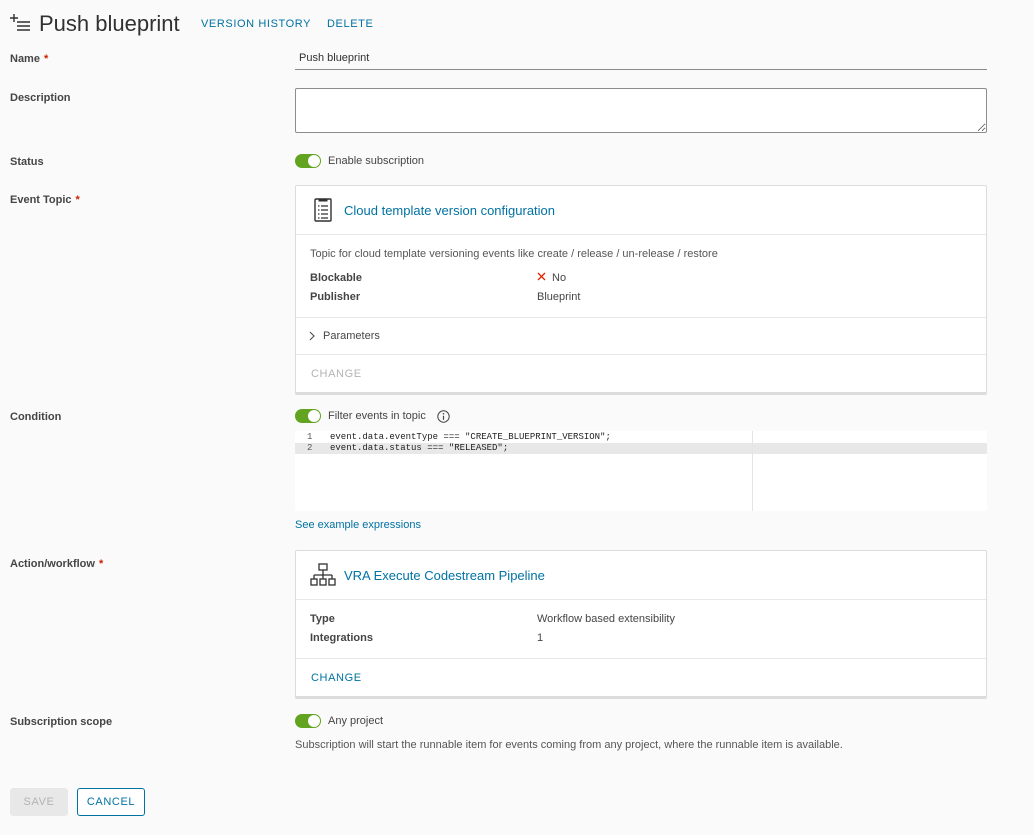  What do you see at coordinates (335, 296) in the screenshot?
I see `publisher-key: Publisher` at bounding box center [335, 296].